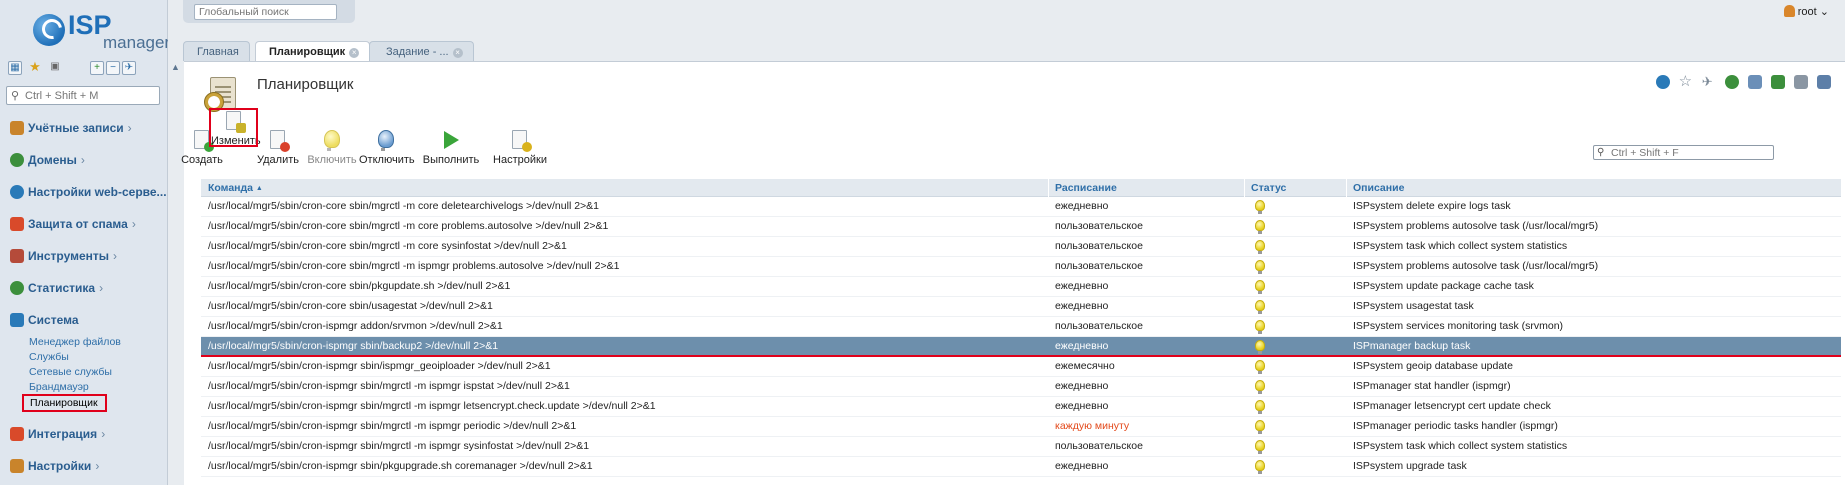 This screenshot has height=485, width=1845. I want to click on menu-item-scheduler: Планировщик, so click(64, 403).